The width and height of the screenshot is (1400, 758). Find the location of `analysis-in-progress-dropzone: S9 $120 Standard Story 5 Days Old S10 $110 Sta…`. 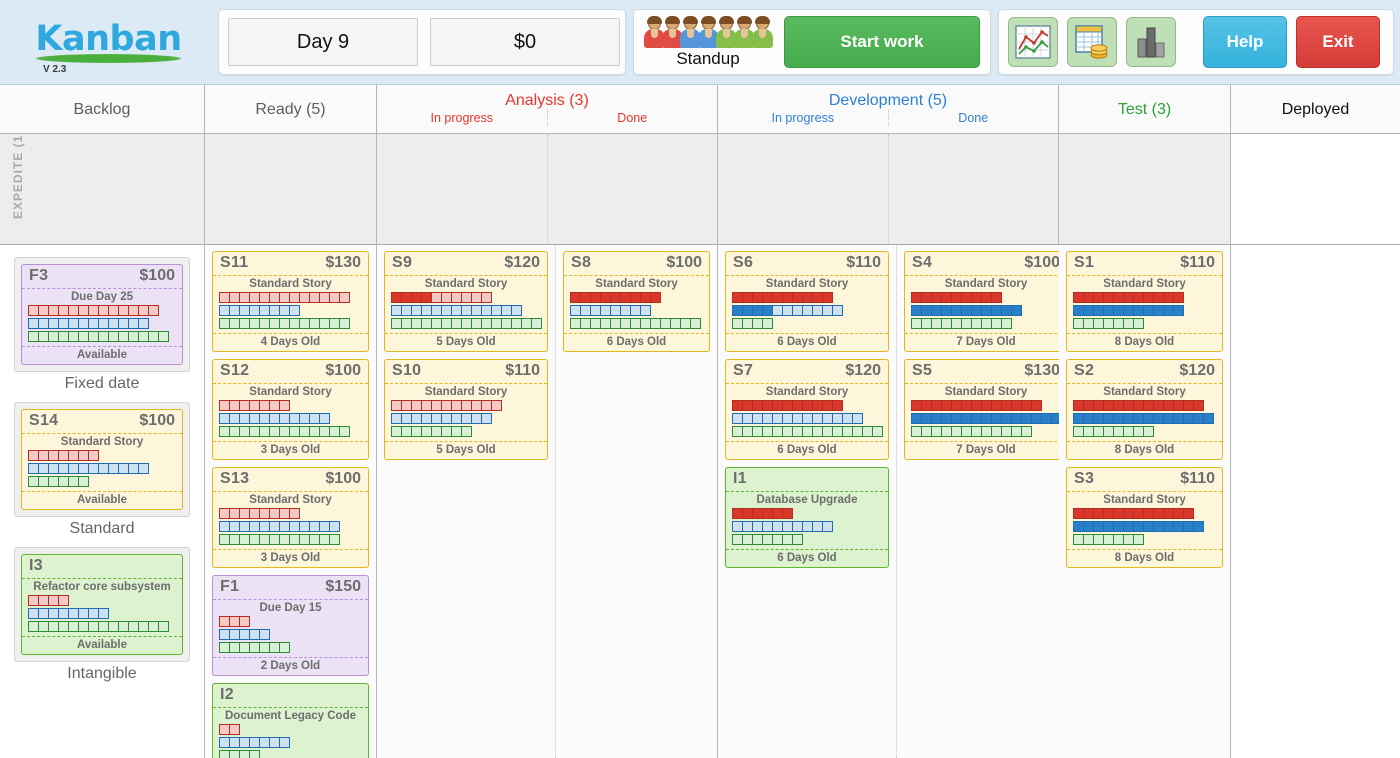

analysis-in-progress-dropzone: S9 $120 Standard Story 5 Days Old S10 $110 Sta… is located at coordinates (466, 501).